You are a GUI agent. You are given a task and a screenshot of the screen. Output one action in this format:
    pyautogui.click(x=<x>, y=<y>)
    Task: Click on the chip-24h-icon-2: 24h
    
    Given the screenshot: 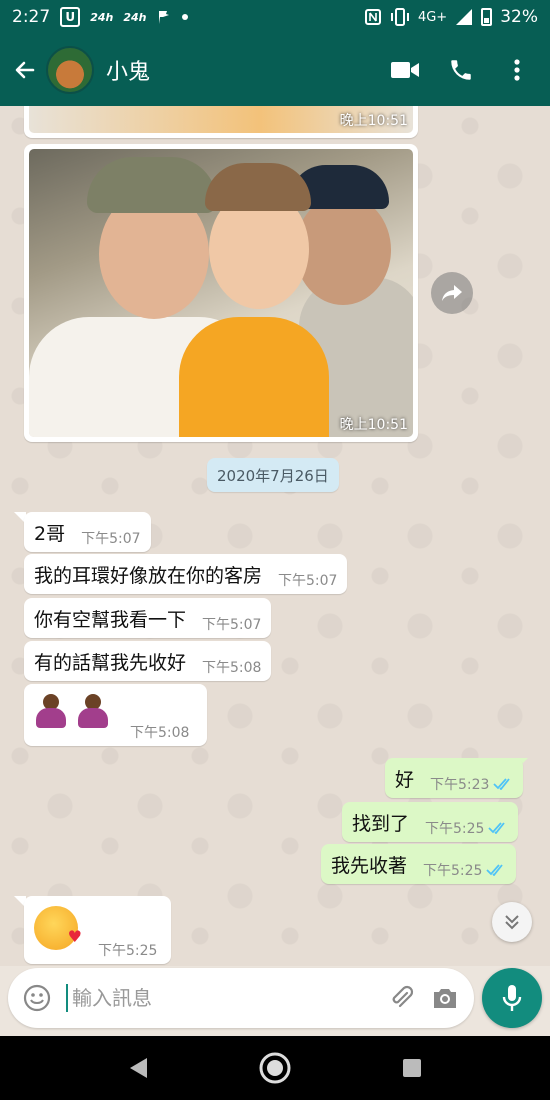 What is the action you would take?
    pyautogui.click(x=135, y=17)
    